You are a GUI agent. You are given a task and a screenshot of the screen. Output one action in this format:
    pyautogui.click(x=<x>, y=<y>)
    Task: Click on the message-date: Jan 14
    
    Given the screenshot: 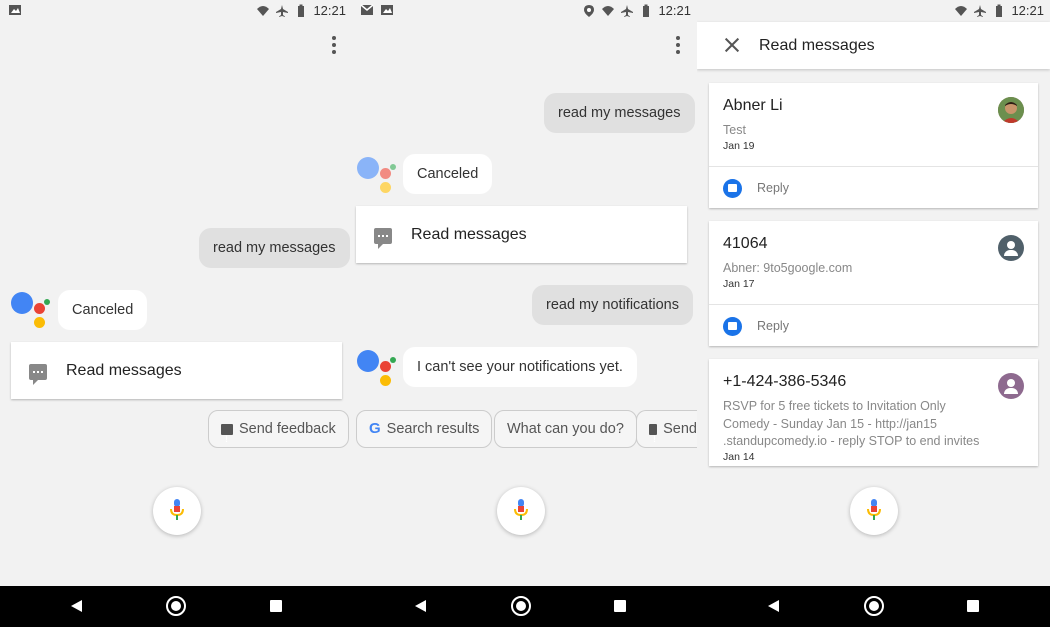 What is the action you would take?
    pyautogui.click(x=739, y=457)
    